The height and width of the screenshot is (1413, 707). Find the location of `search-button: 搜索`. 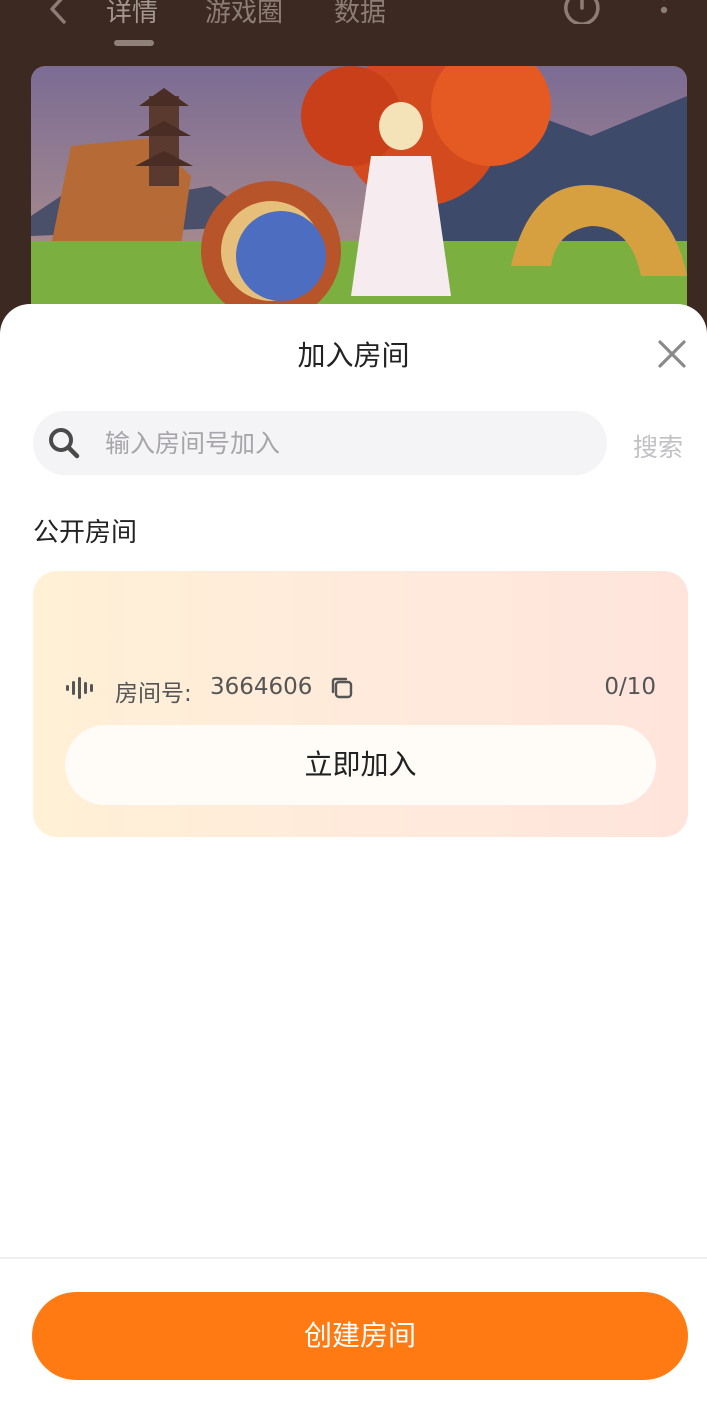

search-button: 搜索 is located at coordinates (658, 446).